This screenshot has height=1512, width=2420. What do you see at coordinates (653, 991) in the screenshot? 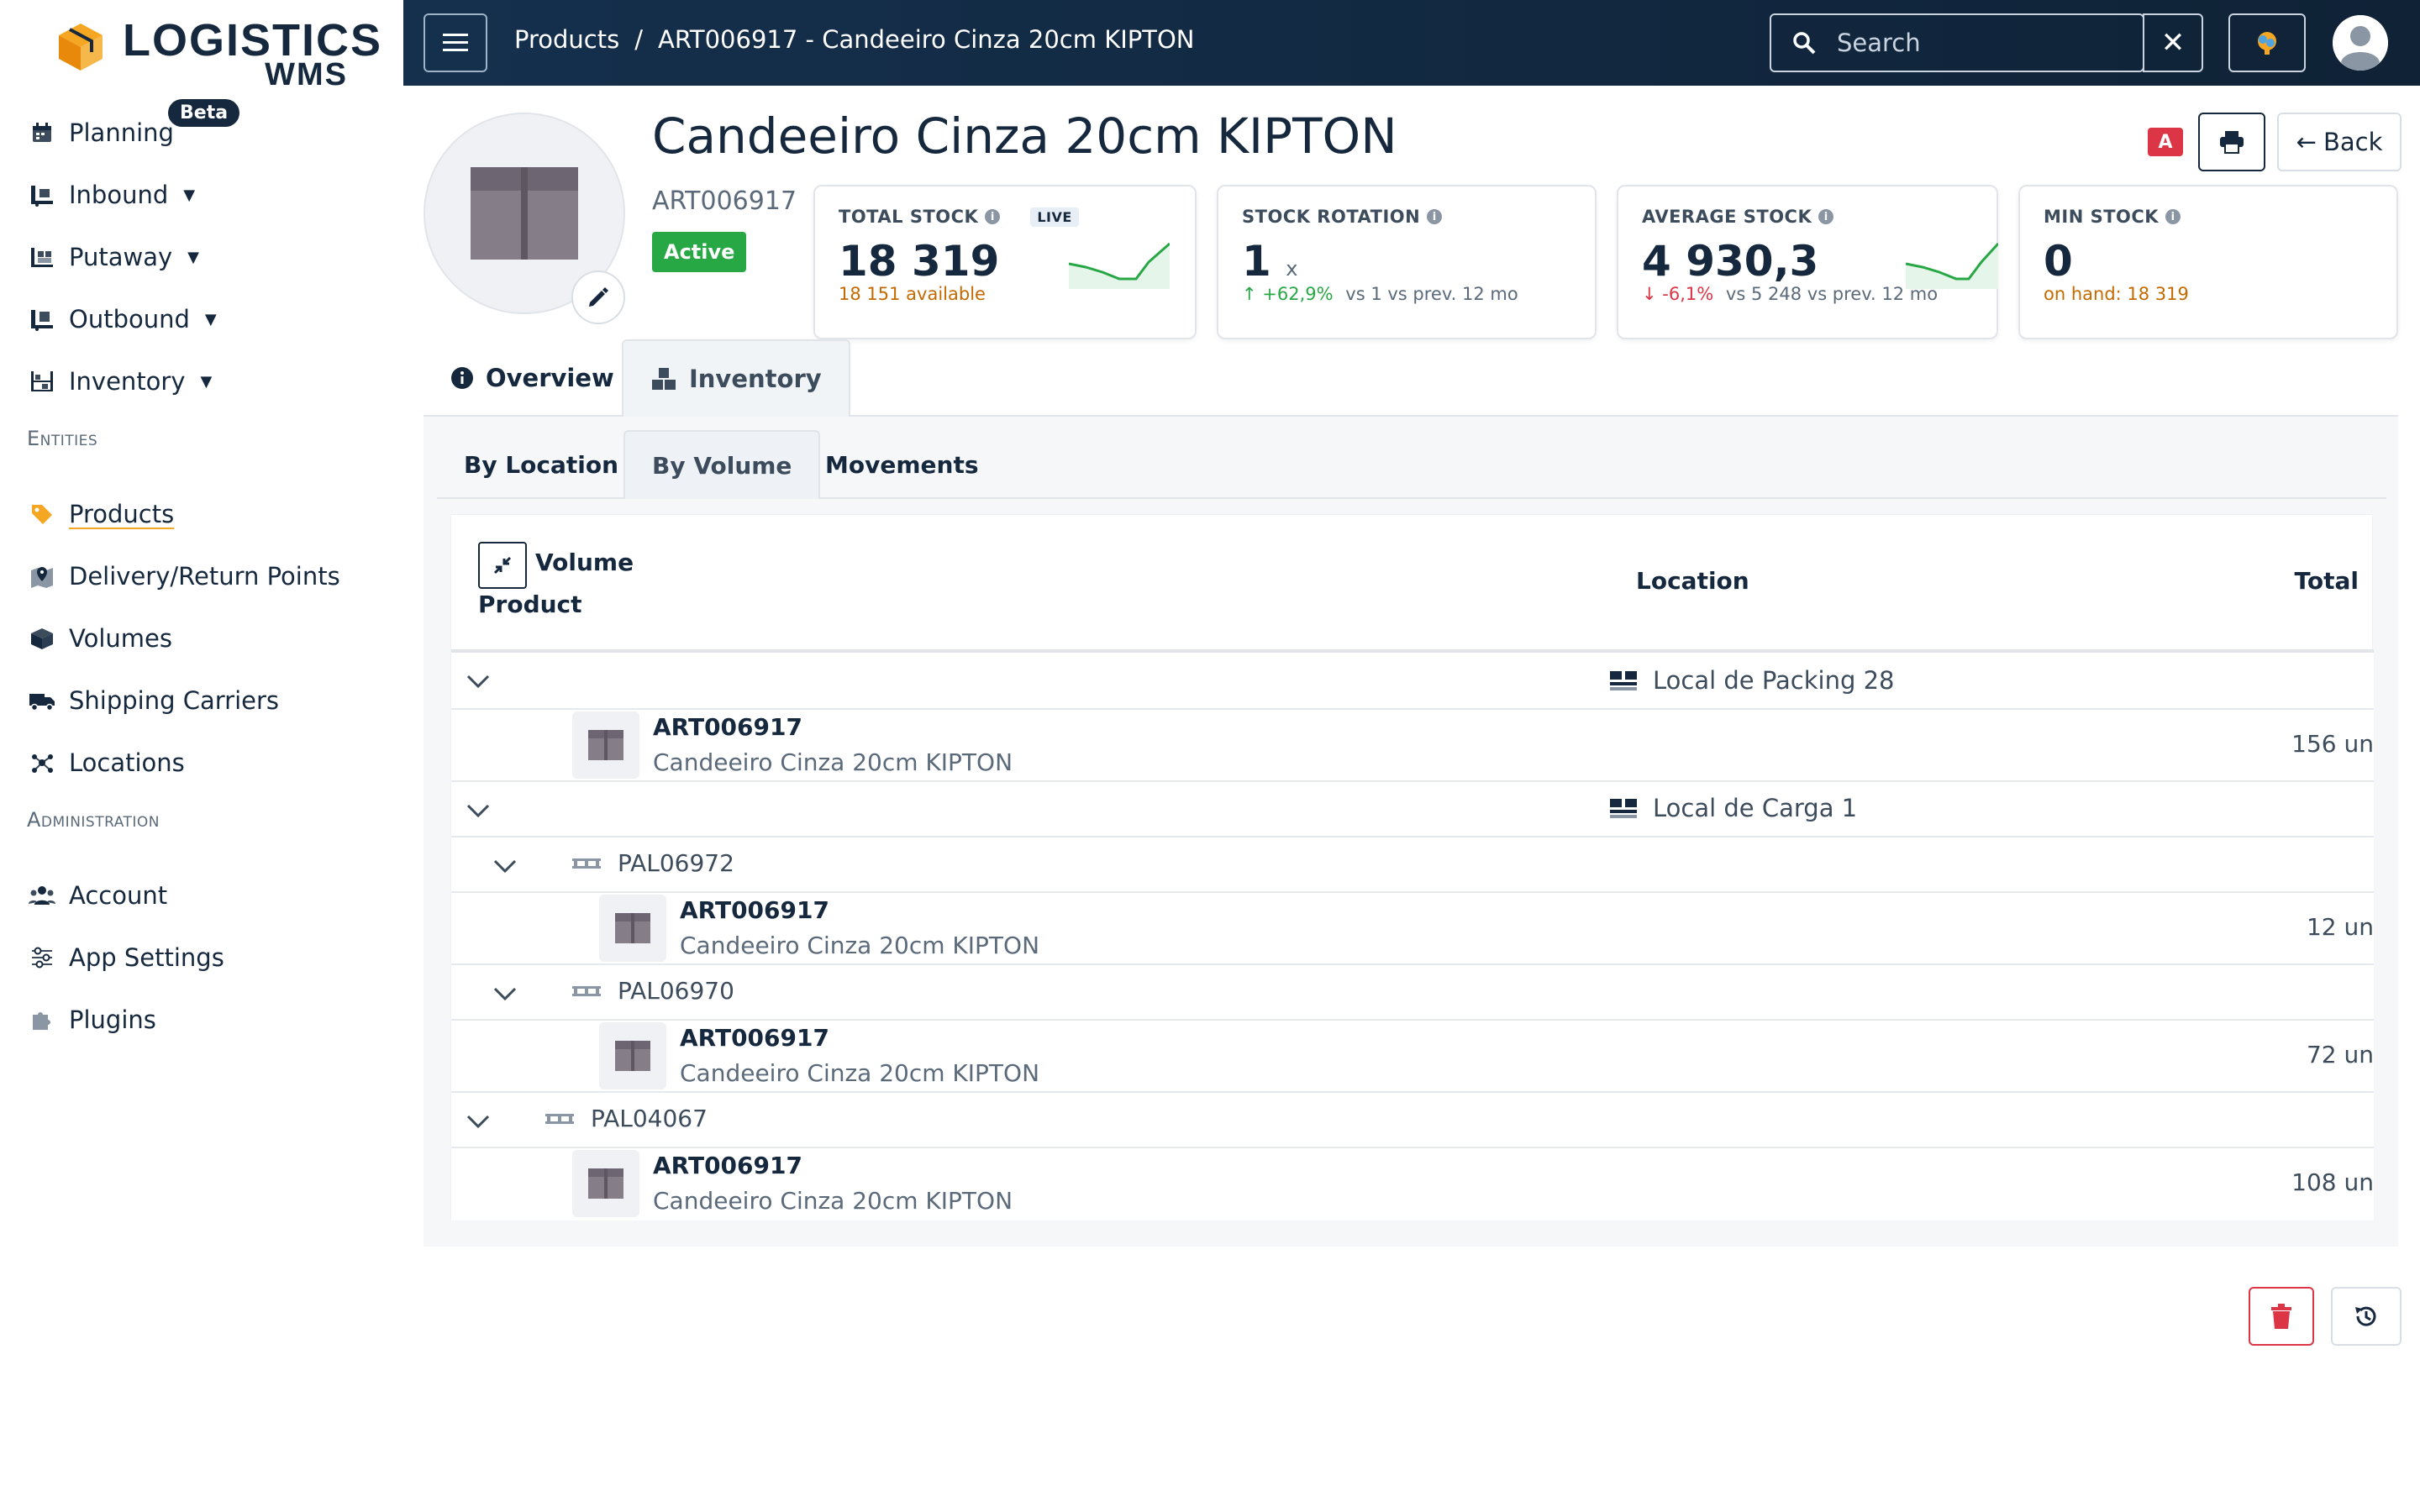
I see `pallet-name: PAL06970` at bounding box center [653, 991].